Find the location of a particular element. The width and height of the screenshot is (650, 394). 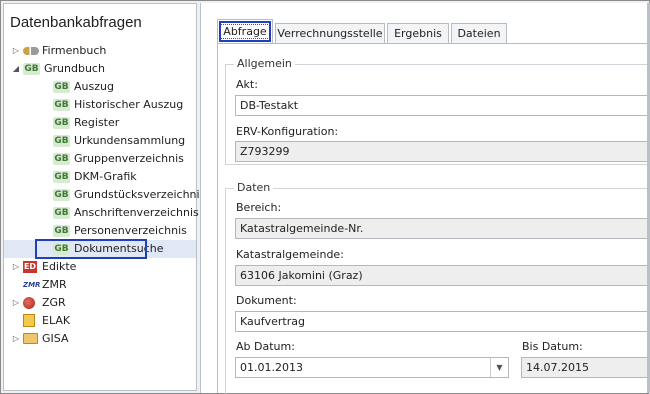

tree-item-zgr: ▷ ZGR is located at coordinates (100, 303).